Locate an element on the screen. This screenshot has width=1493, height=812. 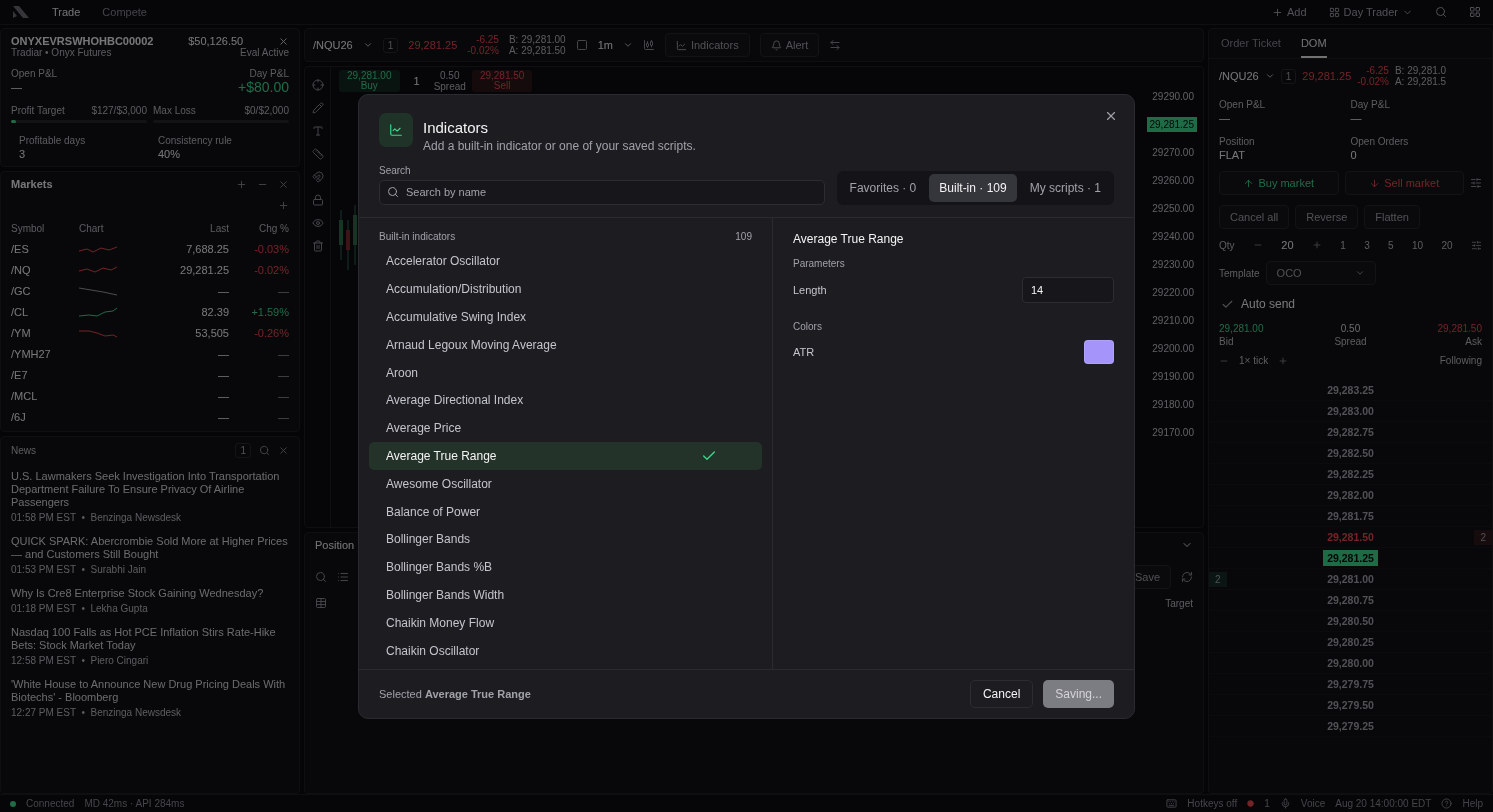
lock-icon is located at coordinates (317, 200).